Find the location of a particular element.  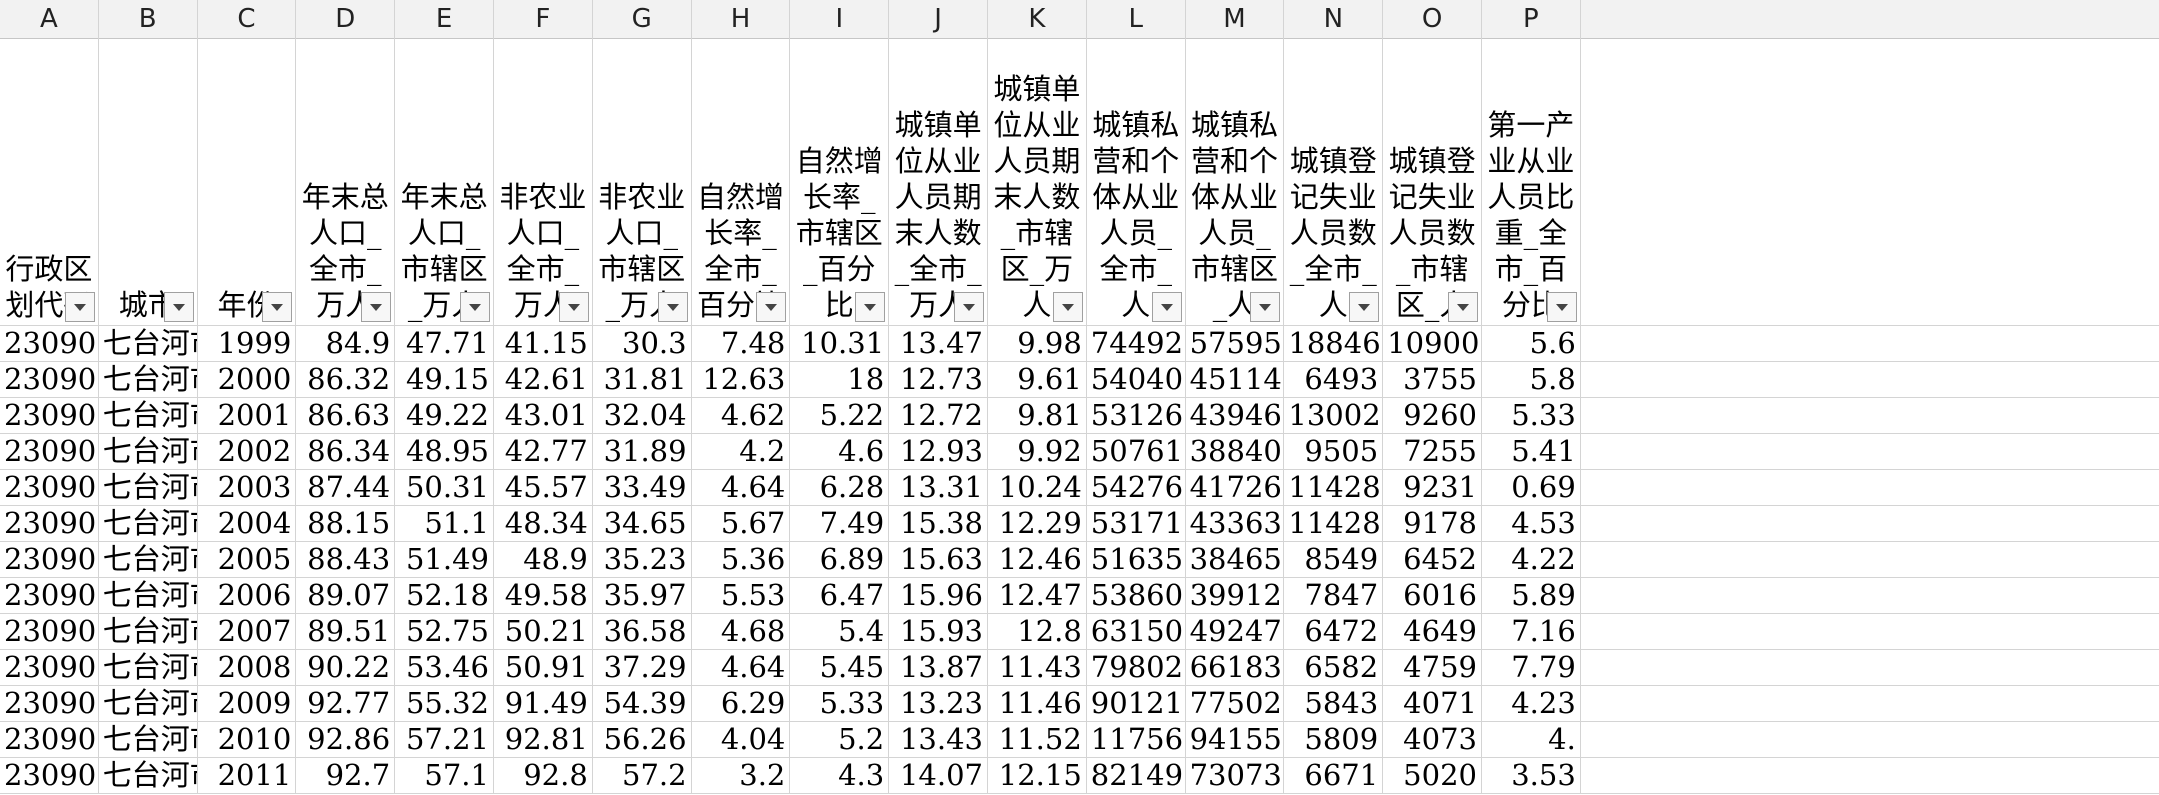

cell-i: 7.49 is located at coordinates (840, 523).